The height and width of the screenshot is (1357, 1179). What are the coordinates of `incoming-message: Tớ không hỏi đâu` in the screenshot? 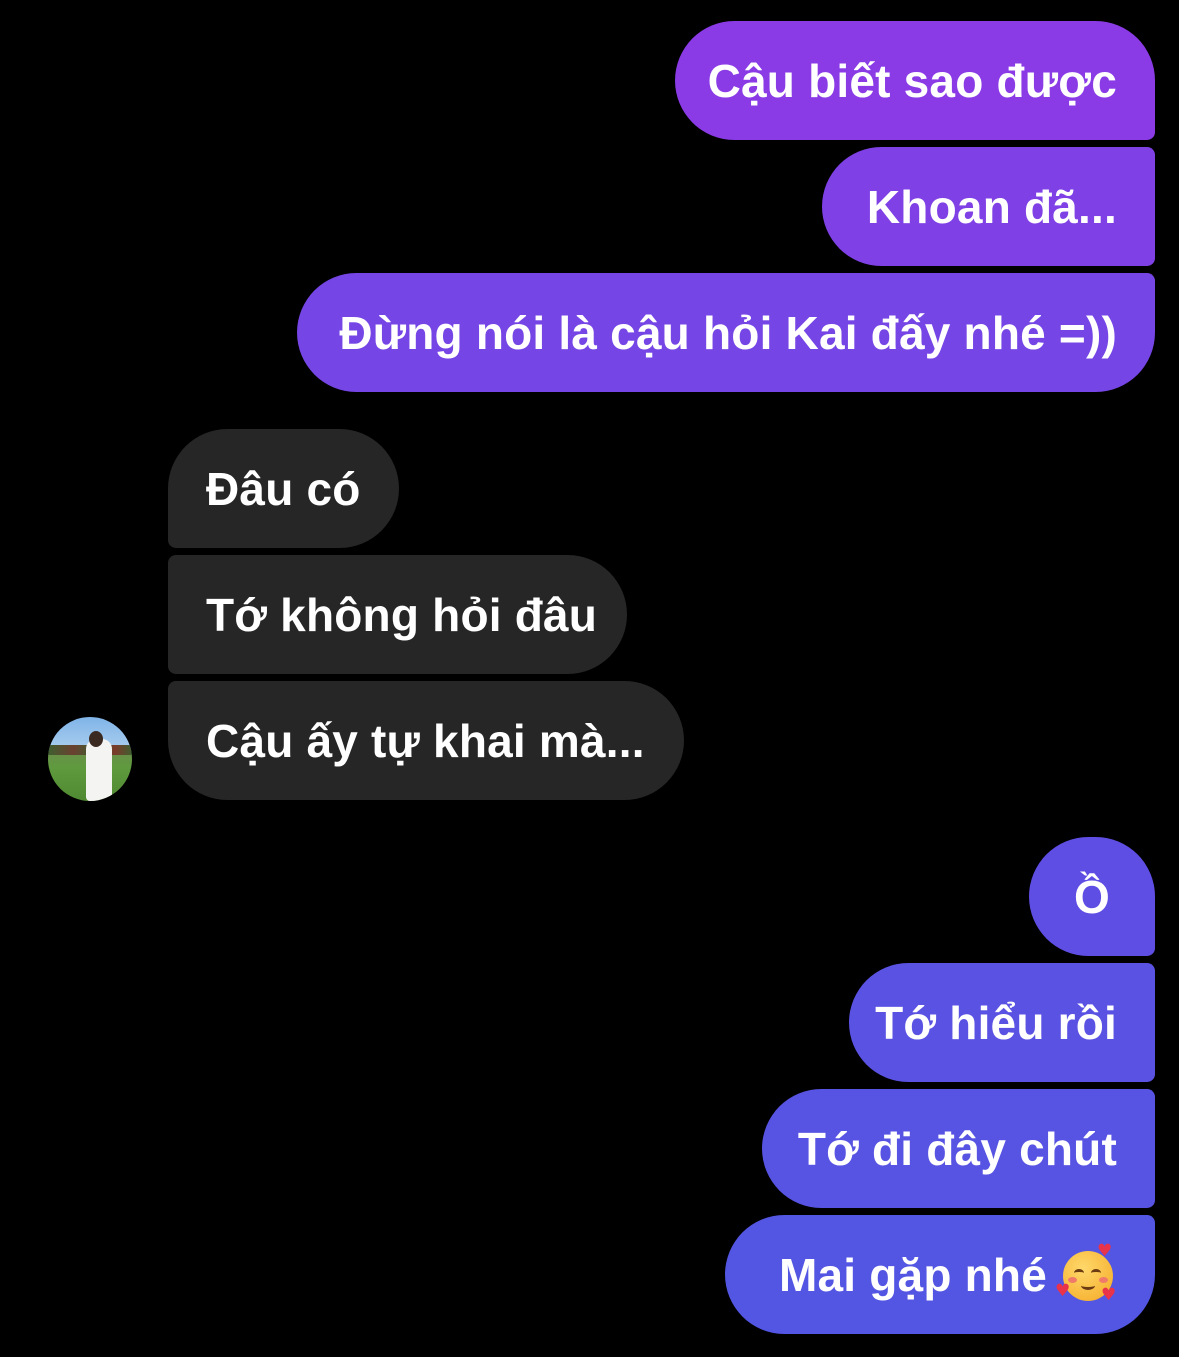 It's located at (397, 614).